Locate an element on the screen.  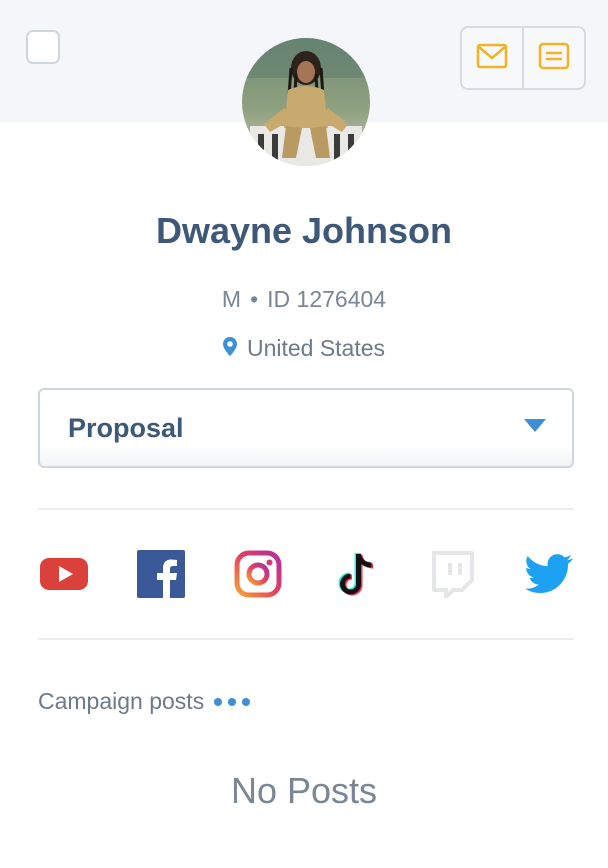
view-notes-button is located at coordinates (553, 58).